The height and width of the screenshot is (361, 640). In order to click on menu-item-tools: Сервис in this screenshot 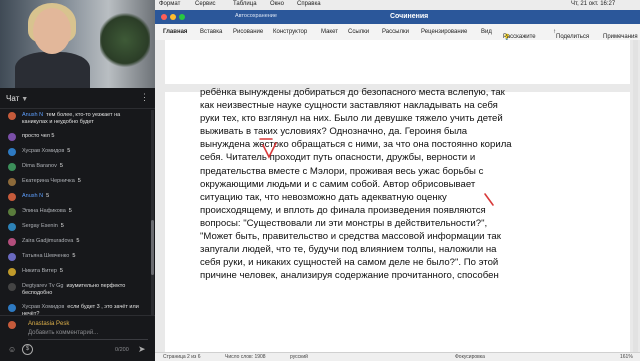, I will do `click(205, 4)`.